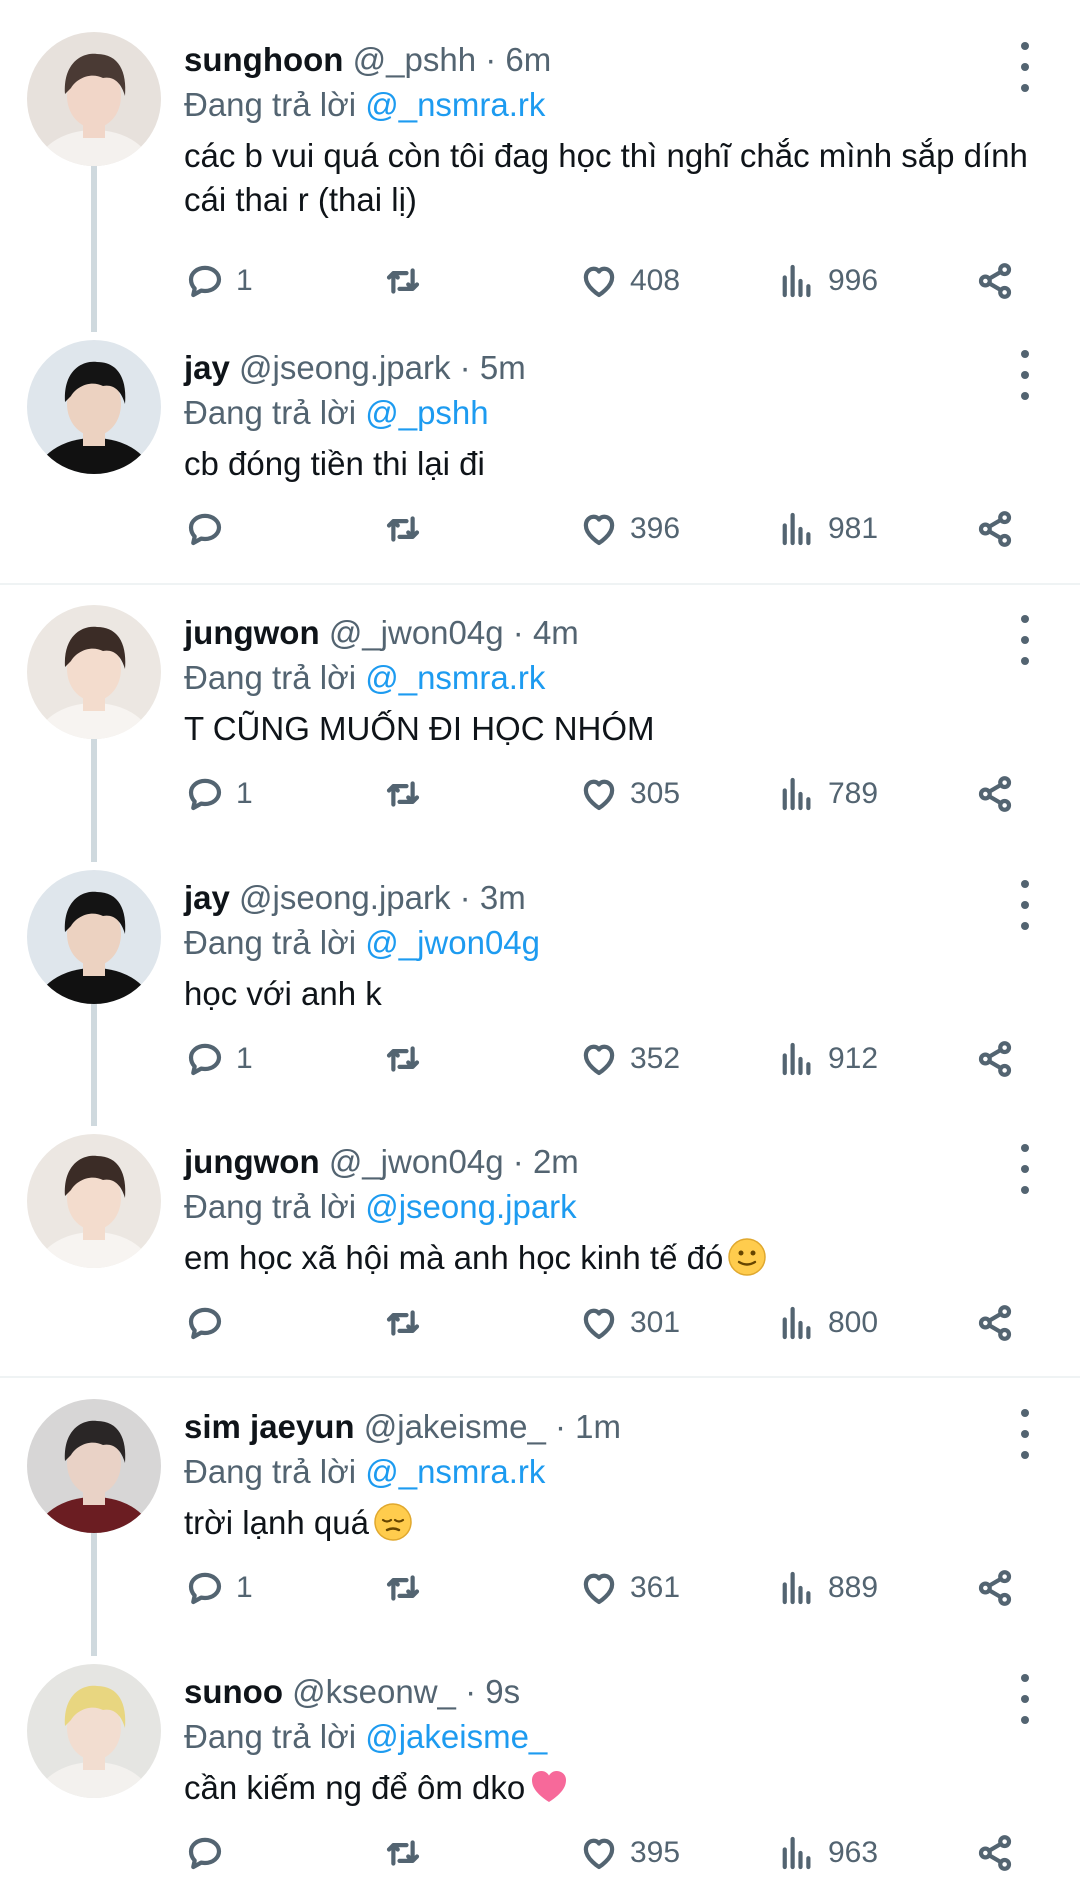 The height and width of the screenshot is (1904, 1080). Describe the element at coordinates (853, 1322) in the screenshot. I see `view-count: 800` at that location.